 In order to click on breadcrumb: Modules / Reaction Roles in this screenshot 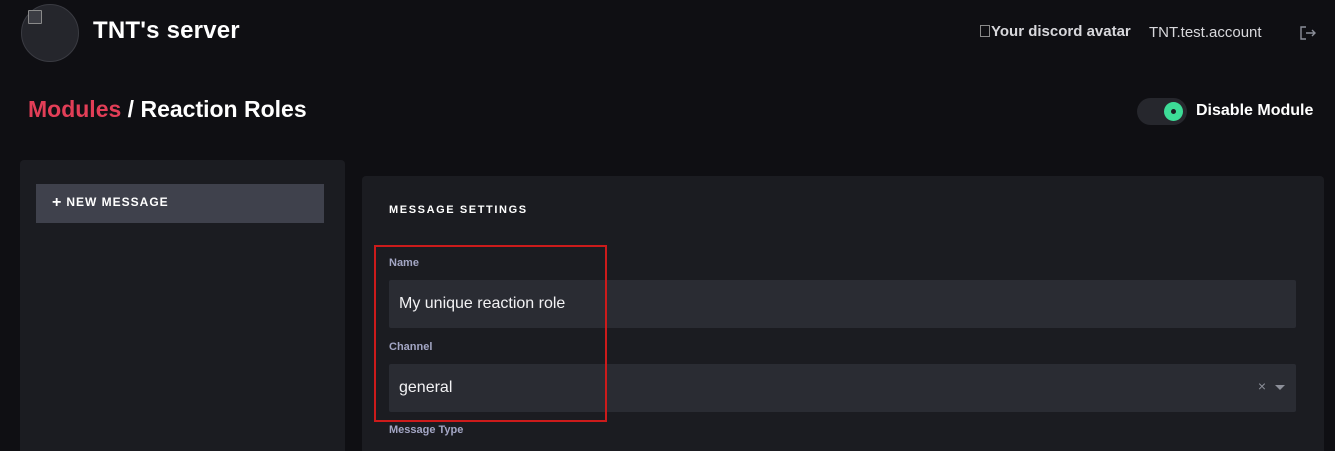, I will do `click(167, 109)`.